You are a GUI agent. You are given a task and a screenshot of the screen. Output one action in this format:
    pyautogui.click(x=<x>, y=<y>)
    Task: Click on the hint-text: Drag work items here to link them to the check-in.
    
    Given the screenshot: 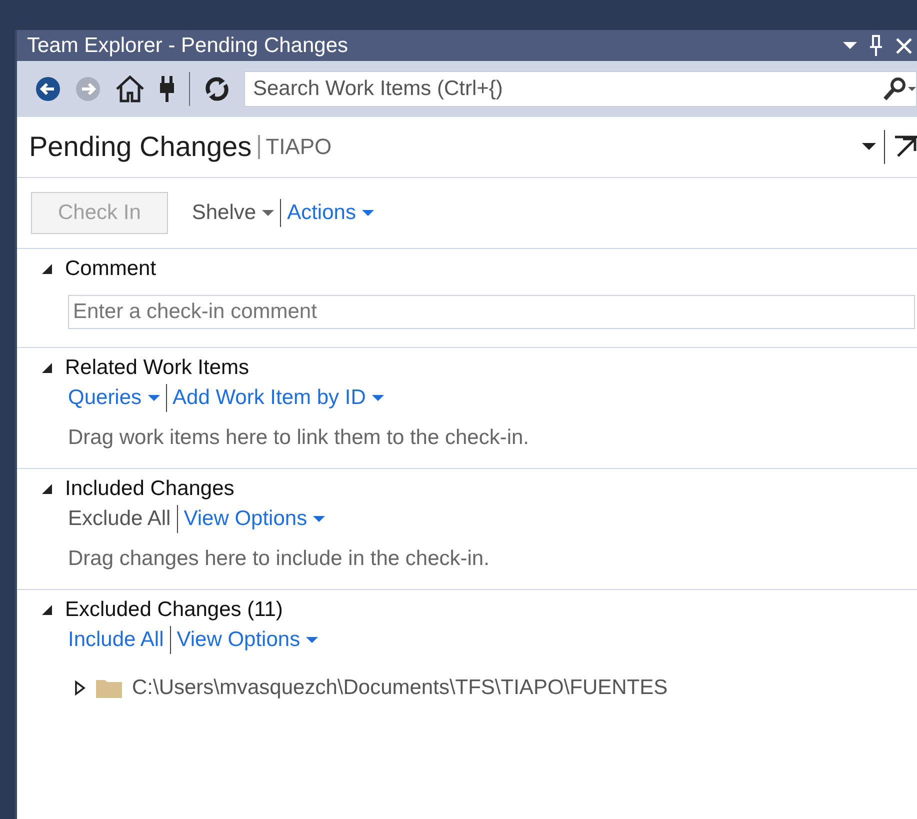 What is the action you would take?
    pyautogui.click(x=299, y=438)
    